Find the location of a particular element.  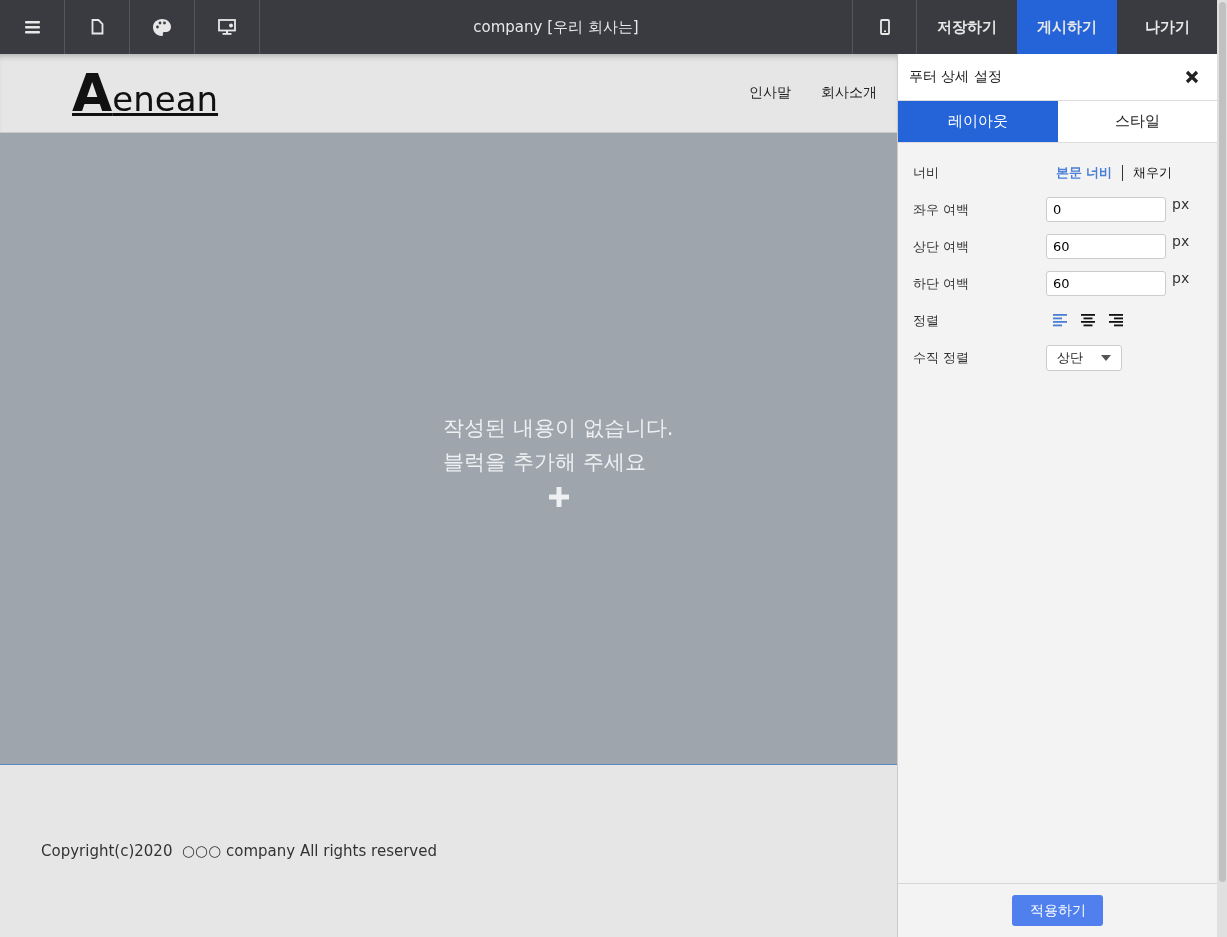

width-option: 채우기 is located at coordinates (1152, 172).